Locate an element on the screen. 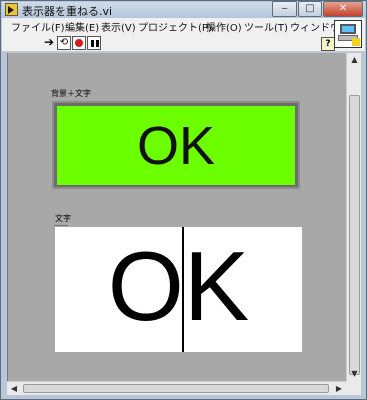  indicator1-display: OK is located at coordinates (176, 145).